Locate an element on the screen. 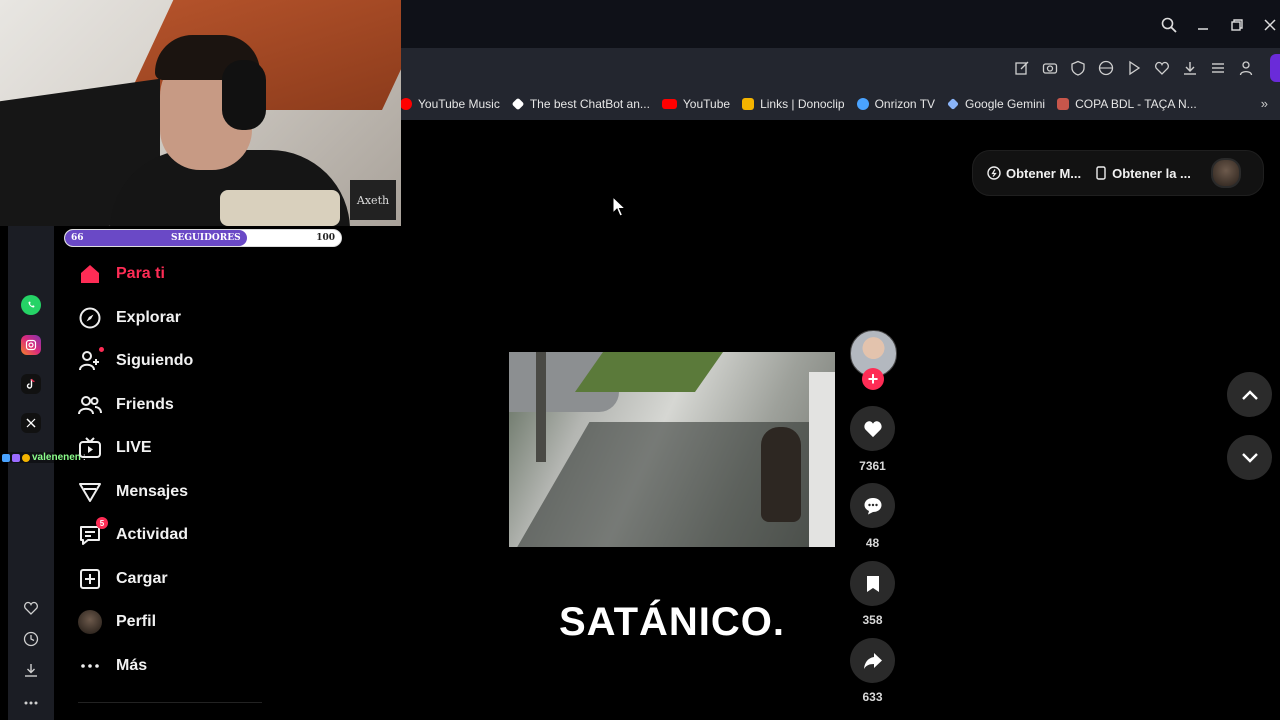  home-icon is located at coordinates (90, 274).